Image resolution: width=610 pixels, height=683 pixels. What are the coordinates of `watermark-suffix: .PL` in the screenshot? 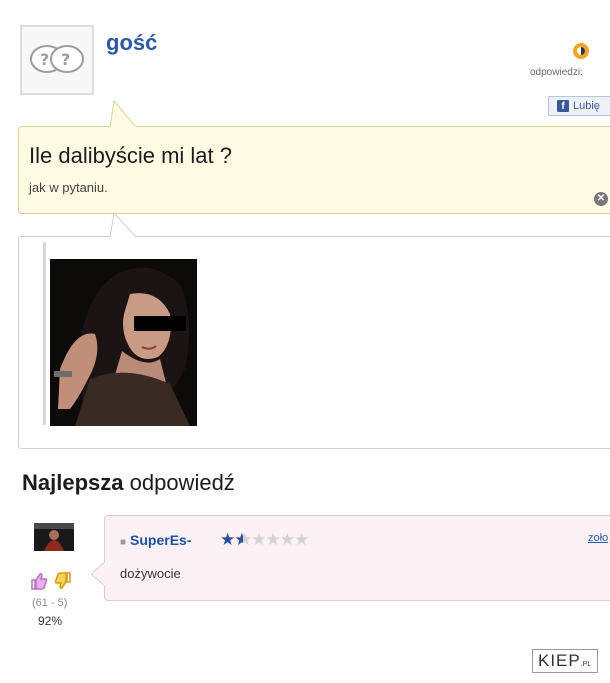 It's located at (586, 664).